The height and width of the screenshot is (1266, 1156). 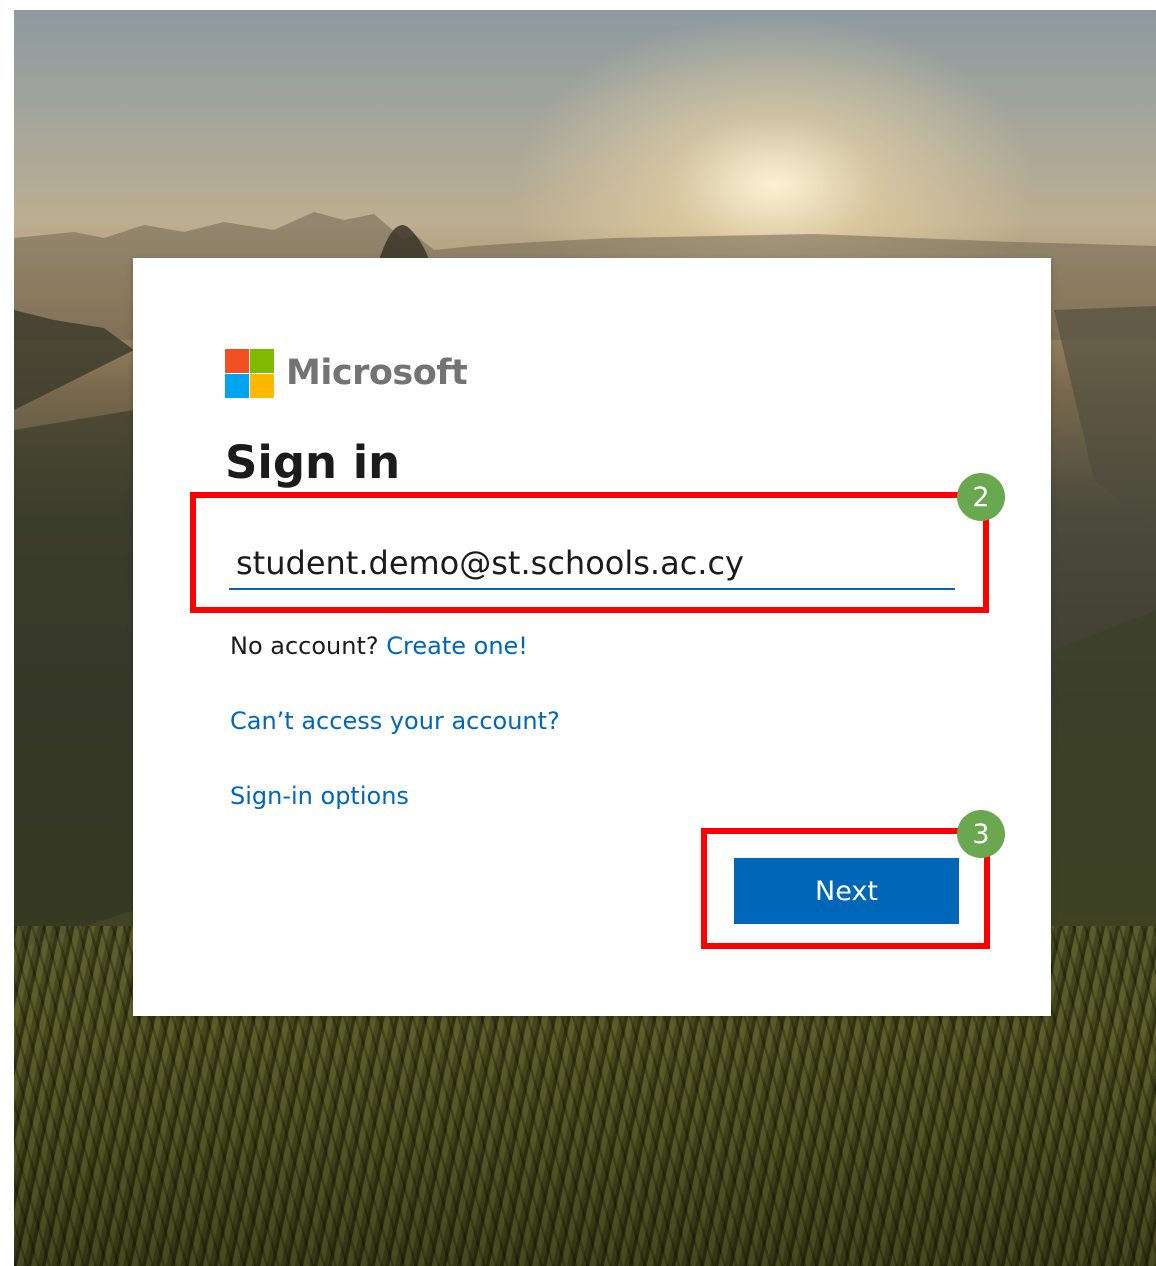 I want to click on step-2-badge: 2, so click(x=981, y=497).